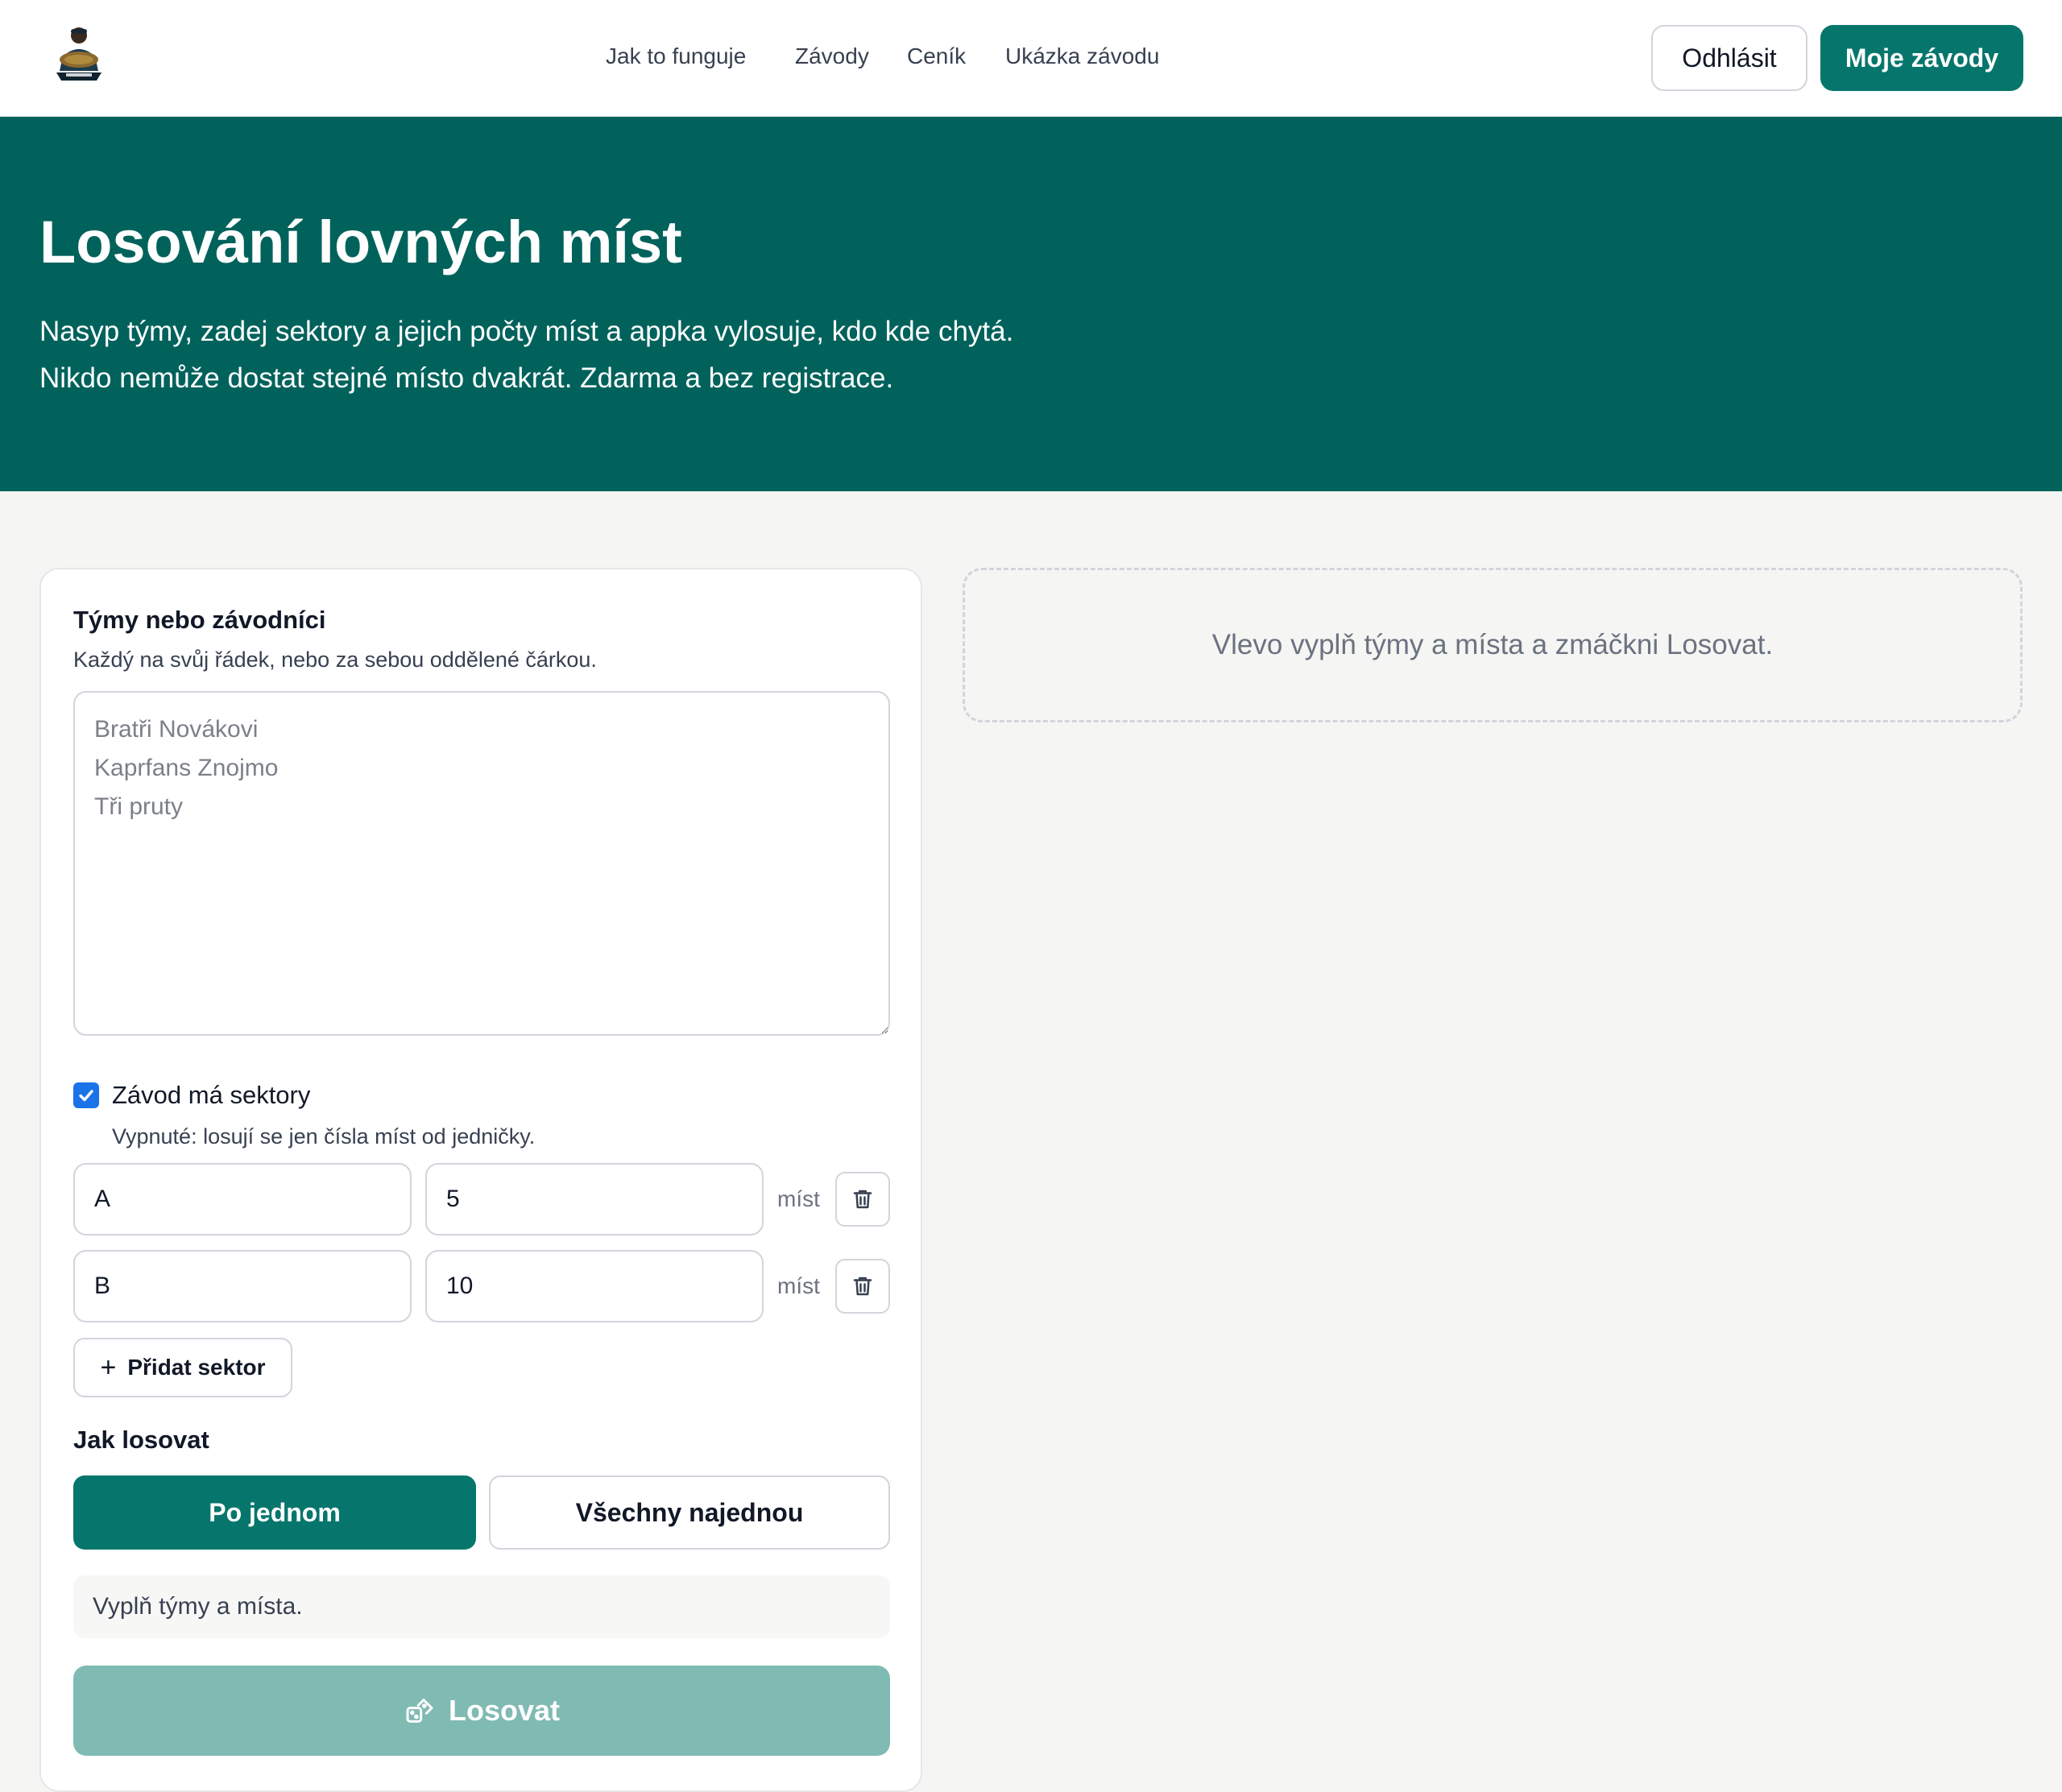 The width and height of the screenshot is (2062, 1792). What do you see at coordinates (211, 1095) in the screenshot?
I see `sectors-checkbox-label: Závod má sektory` at bounding box center [211, 1095].